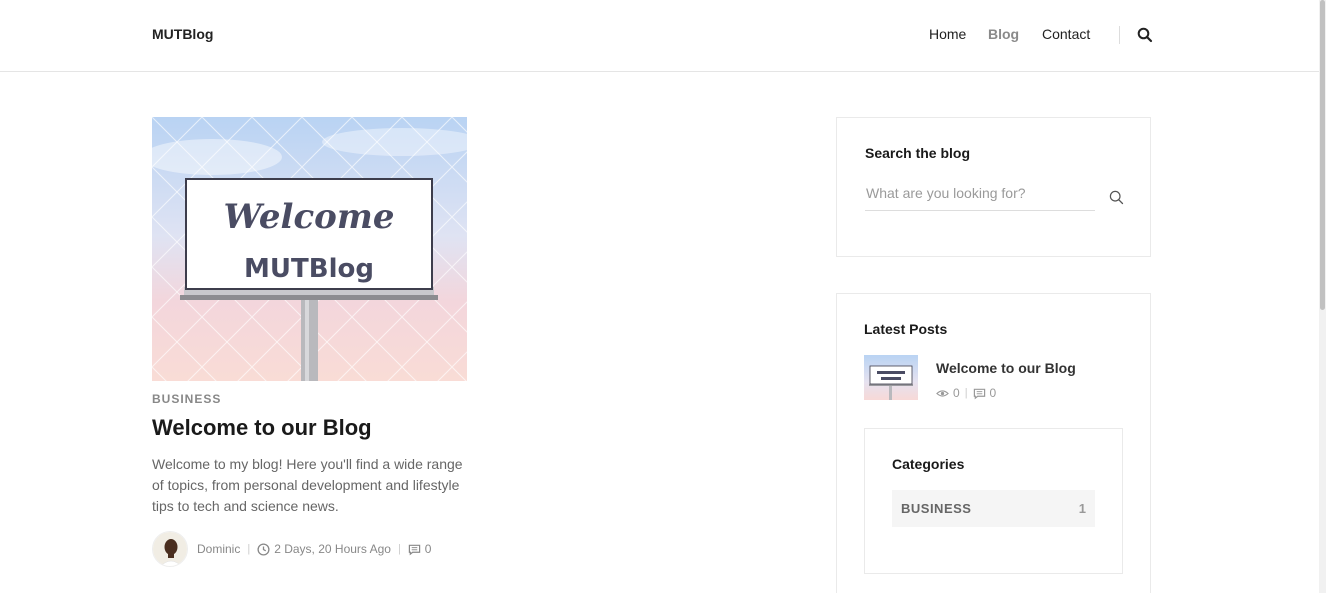 This screenshot has height=593, width=1326. What do you see at coordinates (947, 34) in the screenshot?
I see `nav-home: Home` at bounding box center [947, 34].